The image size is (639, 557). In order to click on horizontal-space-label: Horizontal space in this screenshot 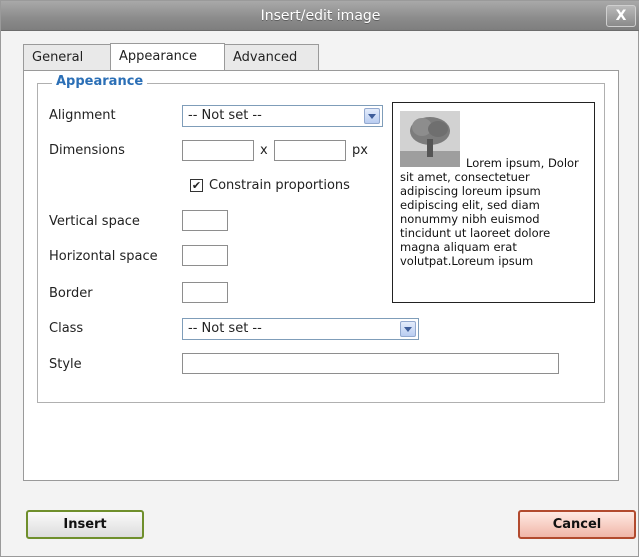, I will do `click(103, 256)`.